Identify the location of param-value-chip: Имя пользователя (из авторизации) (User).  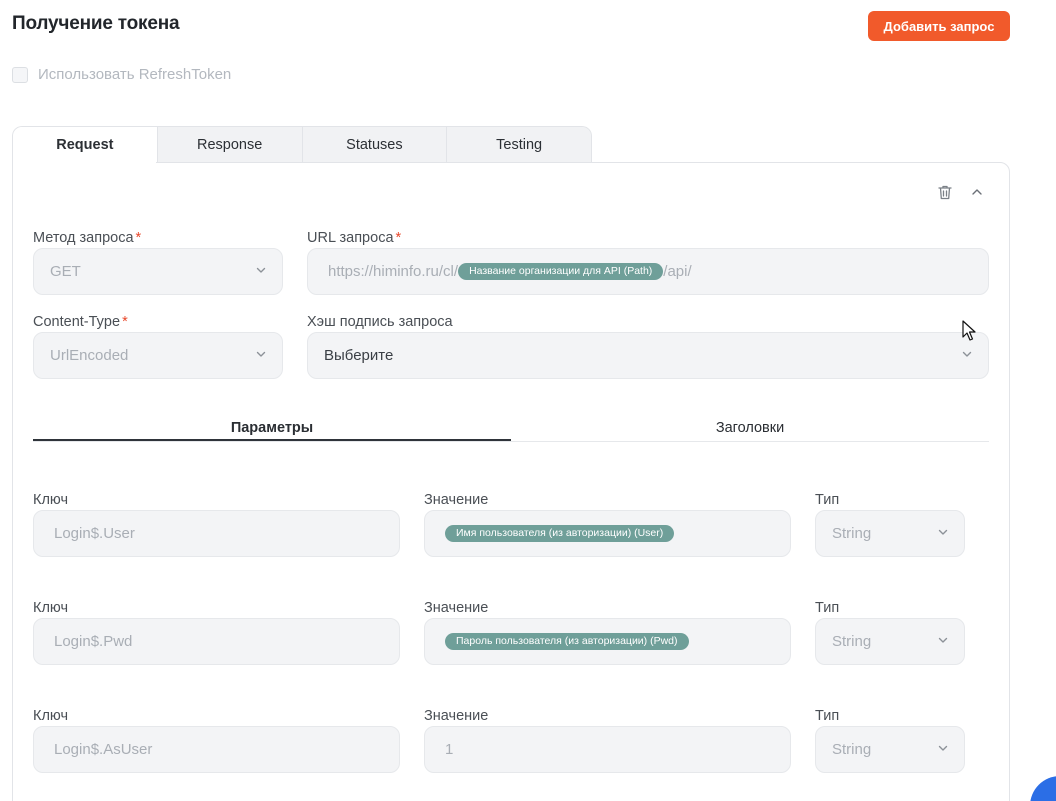
(560, 533).